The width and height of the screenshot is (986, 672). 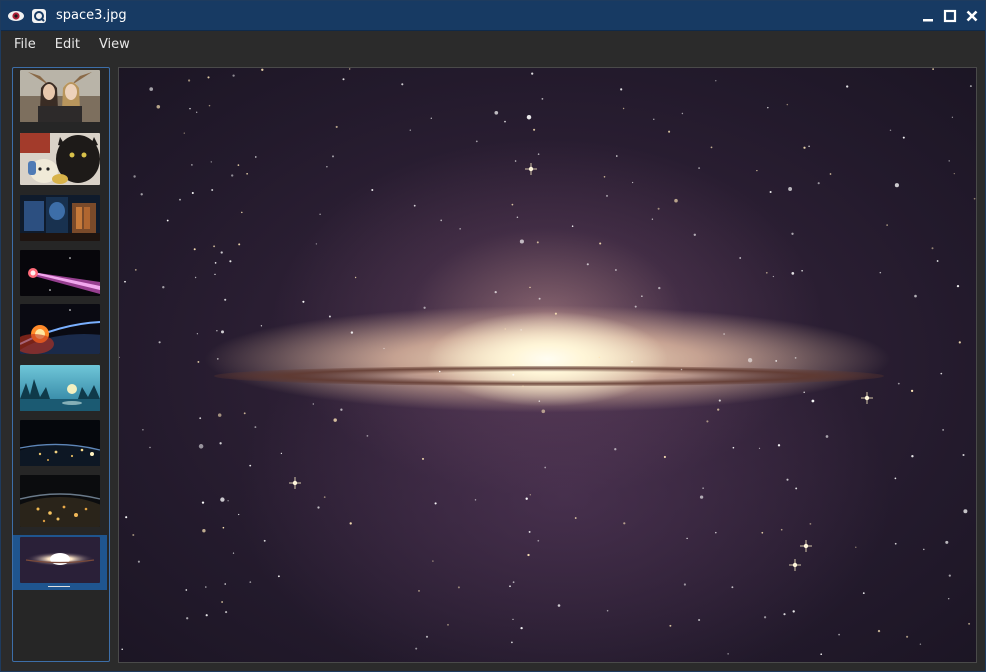 I want to click on menu-view: View, so click(x=115, y=44).